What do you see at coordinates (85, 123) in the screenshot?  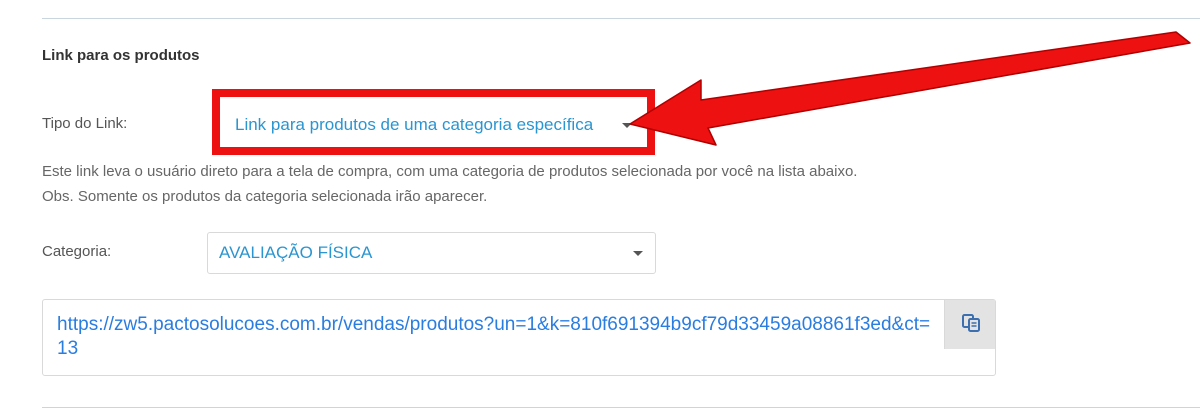 I see `tipo-link-label: Tipo do Link:` at bounding box center [85, 123].